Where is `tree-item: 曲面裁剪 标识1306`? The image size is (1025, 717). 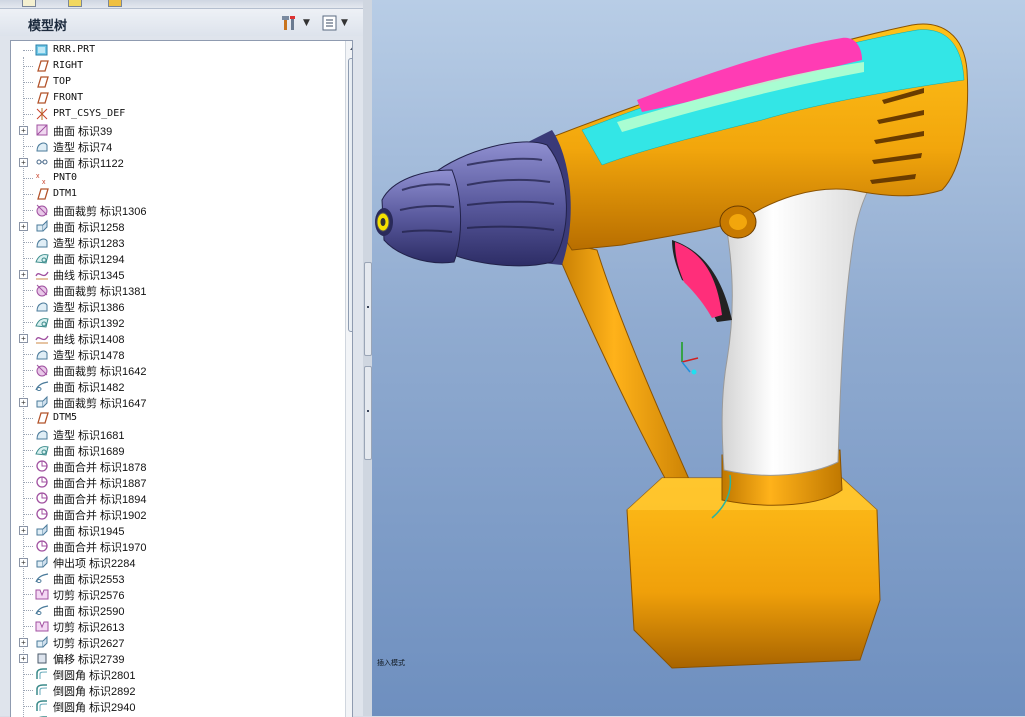
tree-item: 曲面裁剪 标识1306 is located at coordinates (174, 210).